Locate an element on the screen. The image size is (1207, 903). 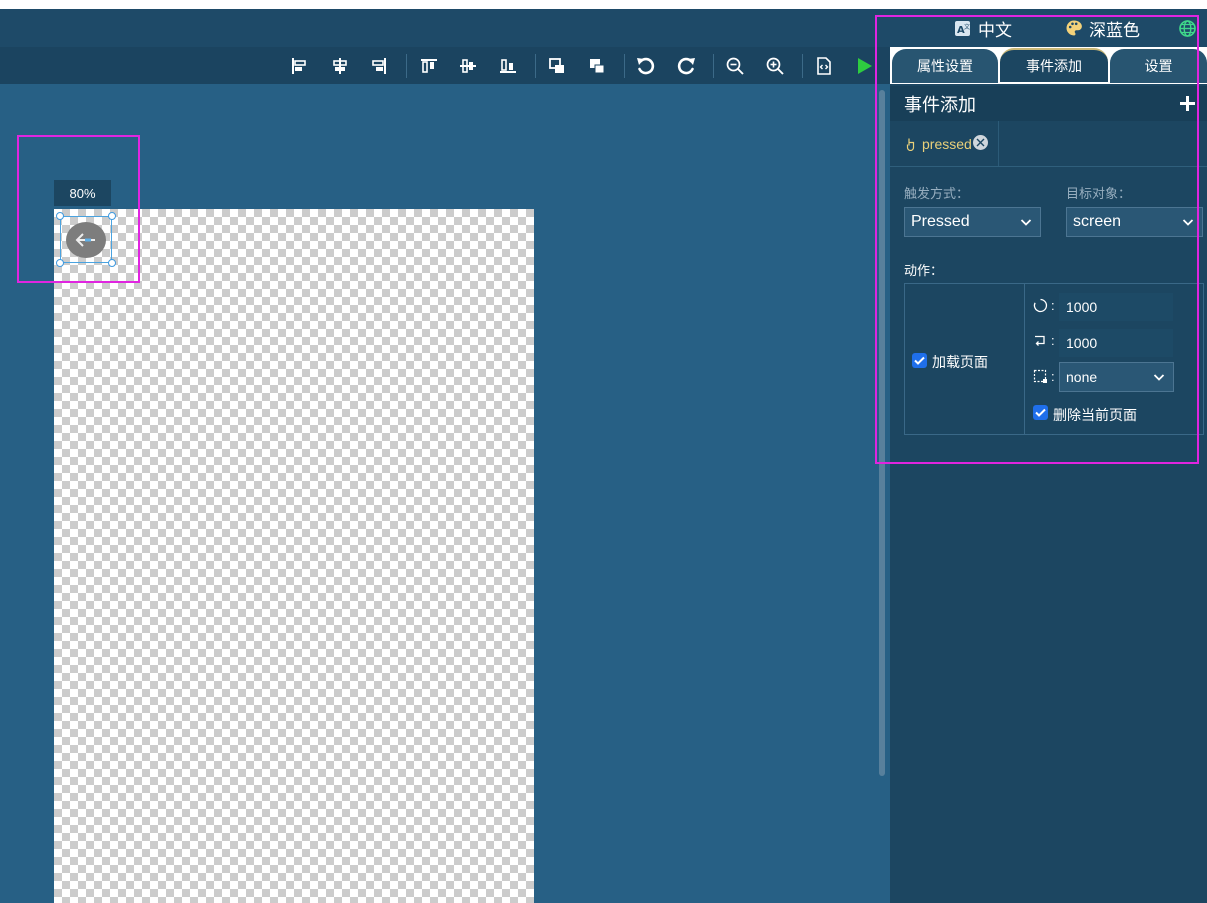
rotate-icon is located at coordinates (1040, 305).